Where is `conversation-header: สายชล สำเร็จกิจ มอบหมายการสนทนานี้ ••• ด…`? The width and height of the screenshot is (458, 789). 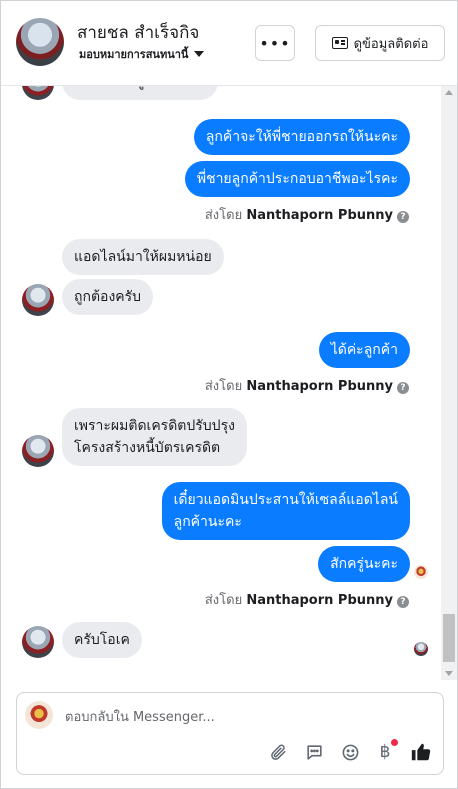
conversation-header: สายชล สำเร็จกิจ มอบหมายการสนทนานี้ ••• ด… is located at coordinates (229, 43).